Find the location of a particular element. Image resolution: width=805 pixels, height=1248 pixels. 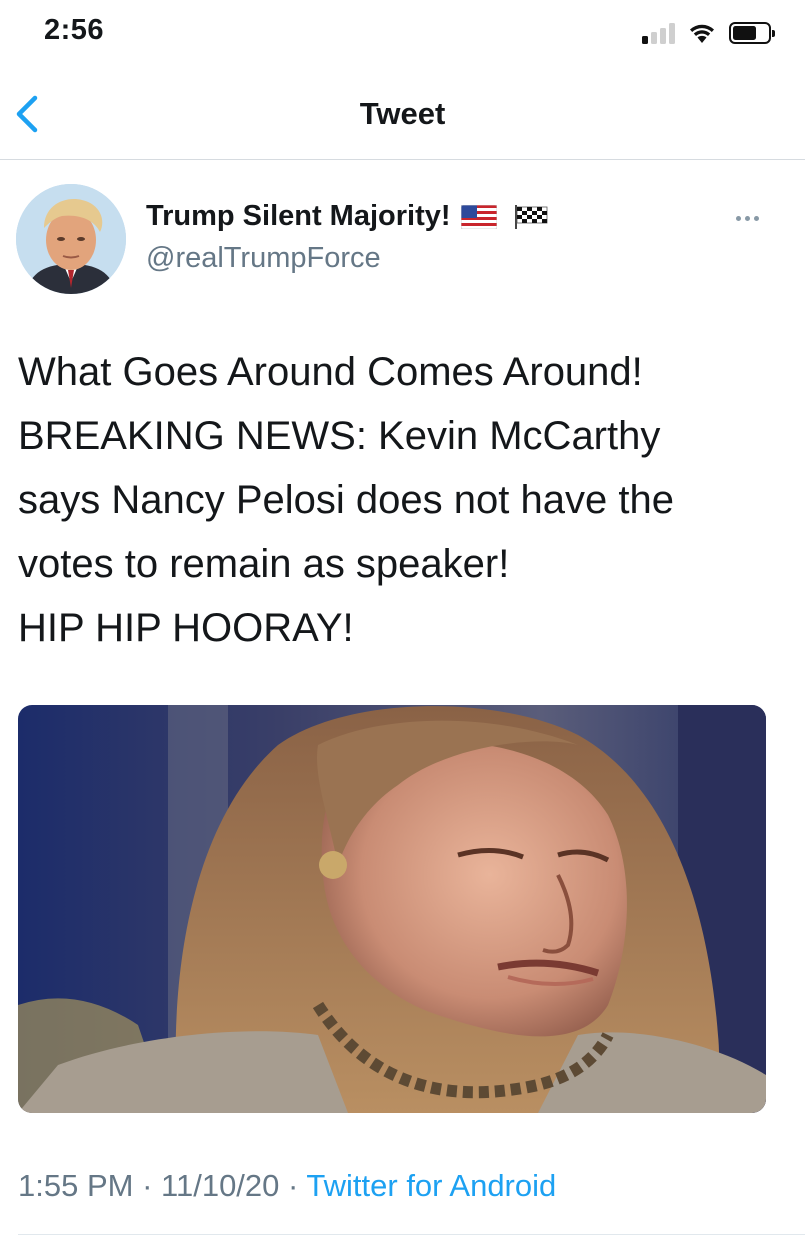

avatar is located at coordinates (71, 239).